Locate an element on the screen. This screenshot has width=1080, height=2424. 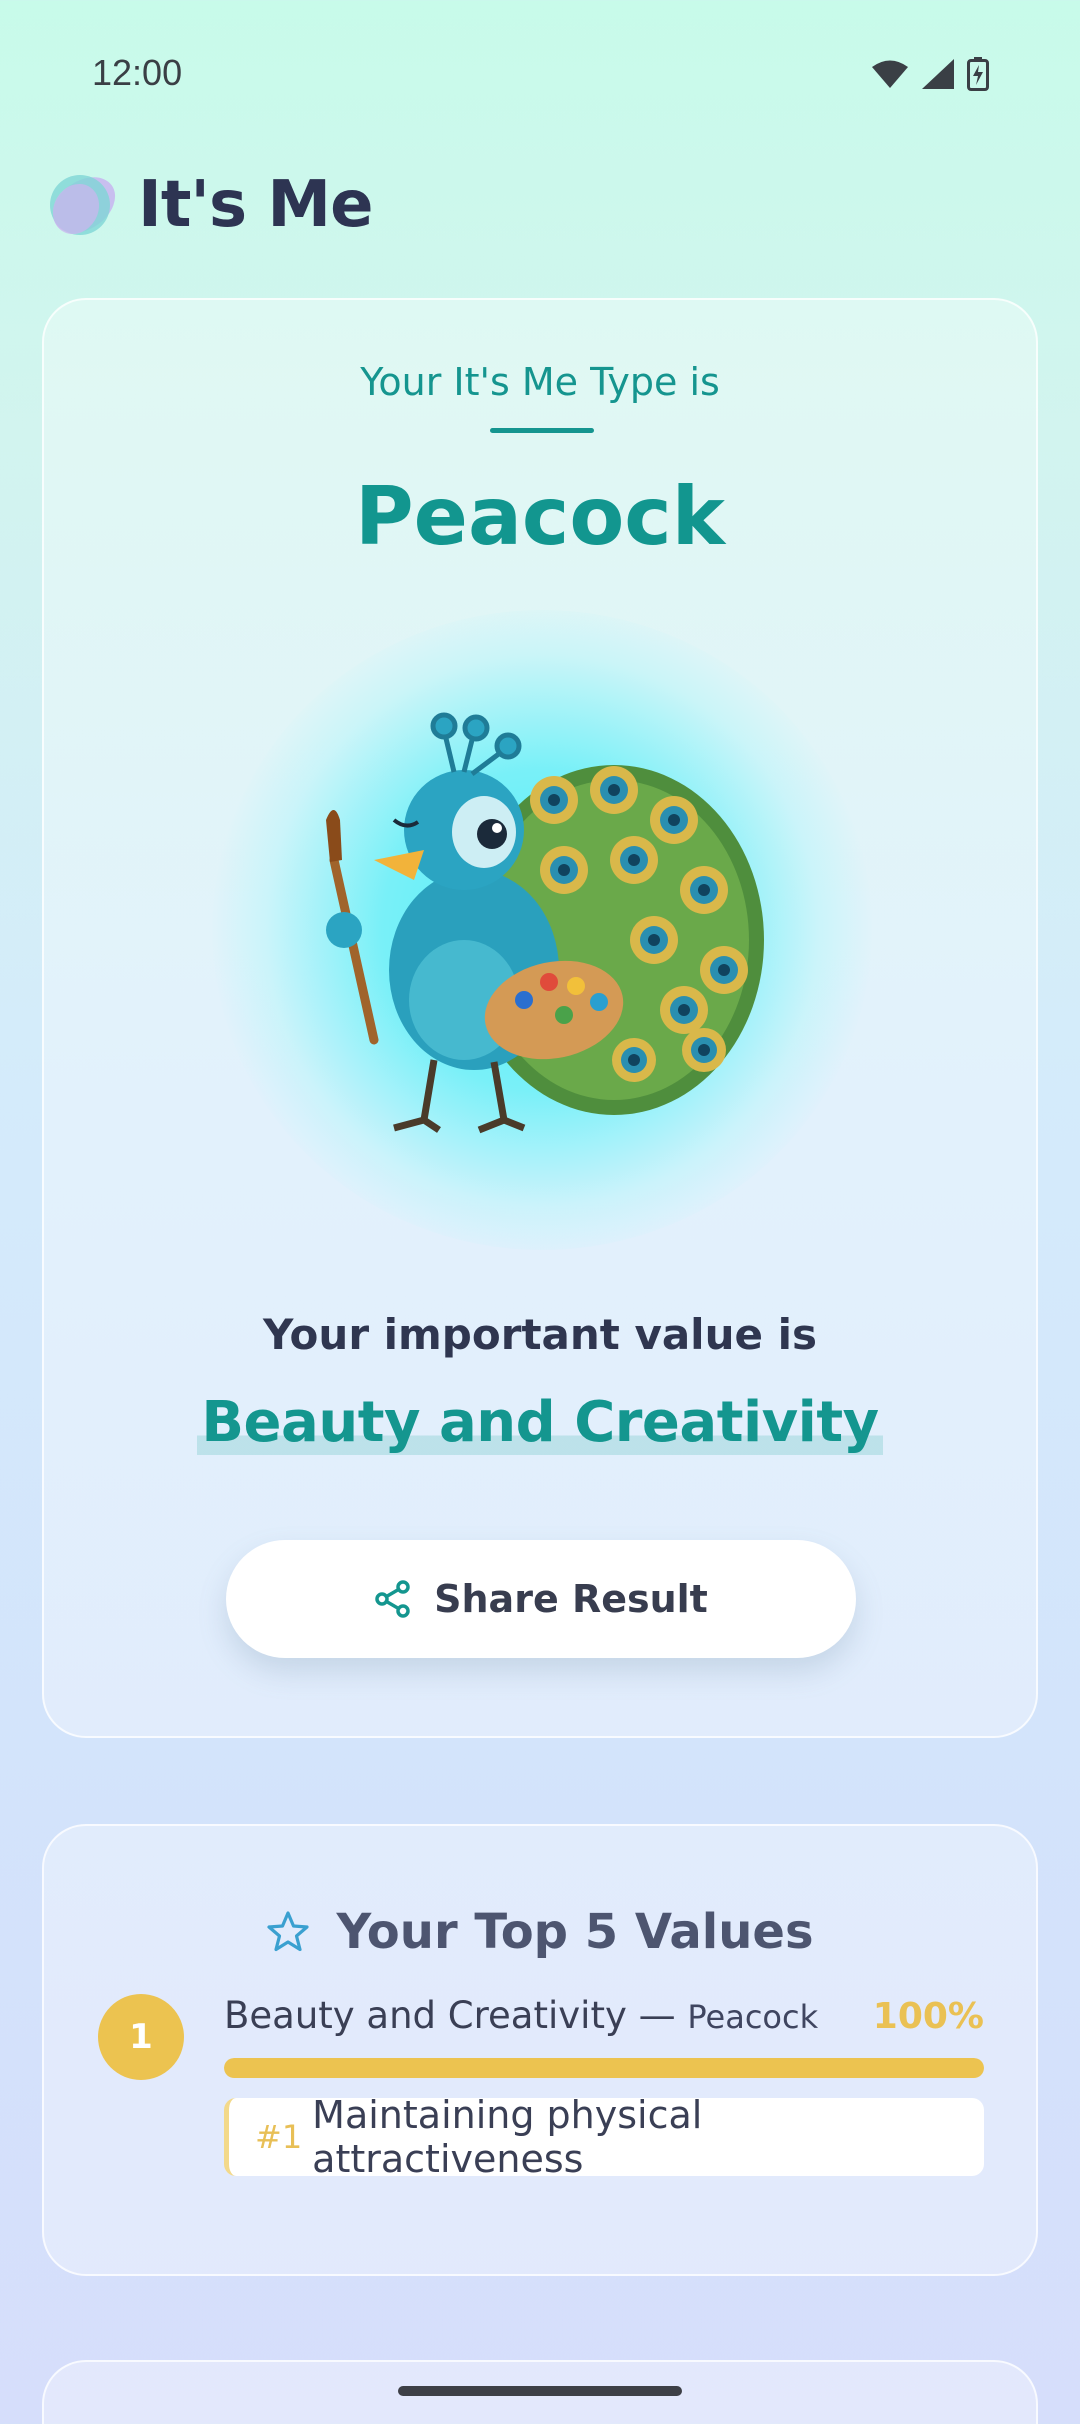
top-values-header: Your Top 5 Values is located at coordinates (540, 1932).